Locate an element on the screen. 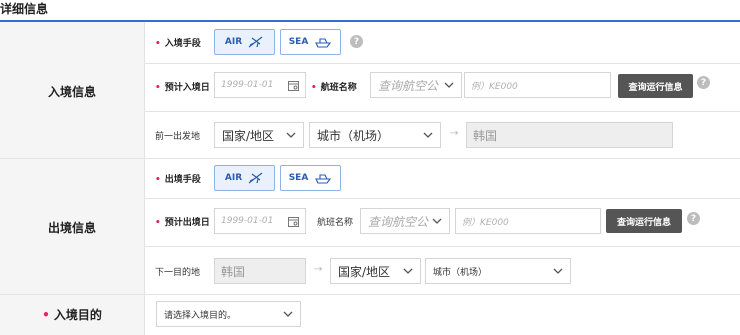 Image resolution: width=740 pixels, height=335 pixels. entry-query-button: 查询运行信息 is located at coordinates (655, 86).